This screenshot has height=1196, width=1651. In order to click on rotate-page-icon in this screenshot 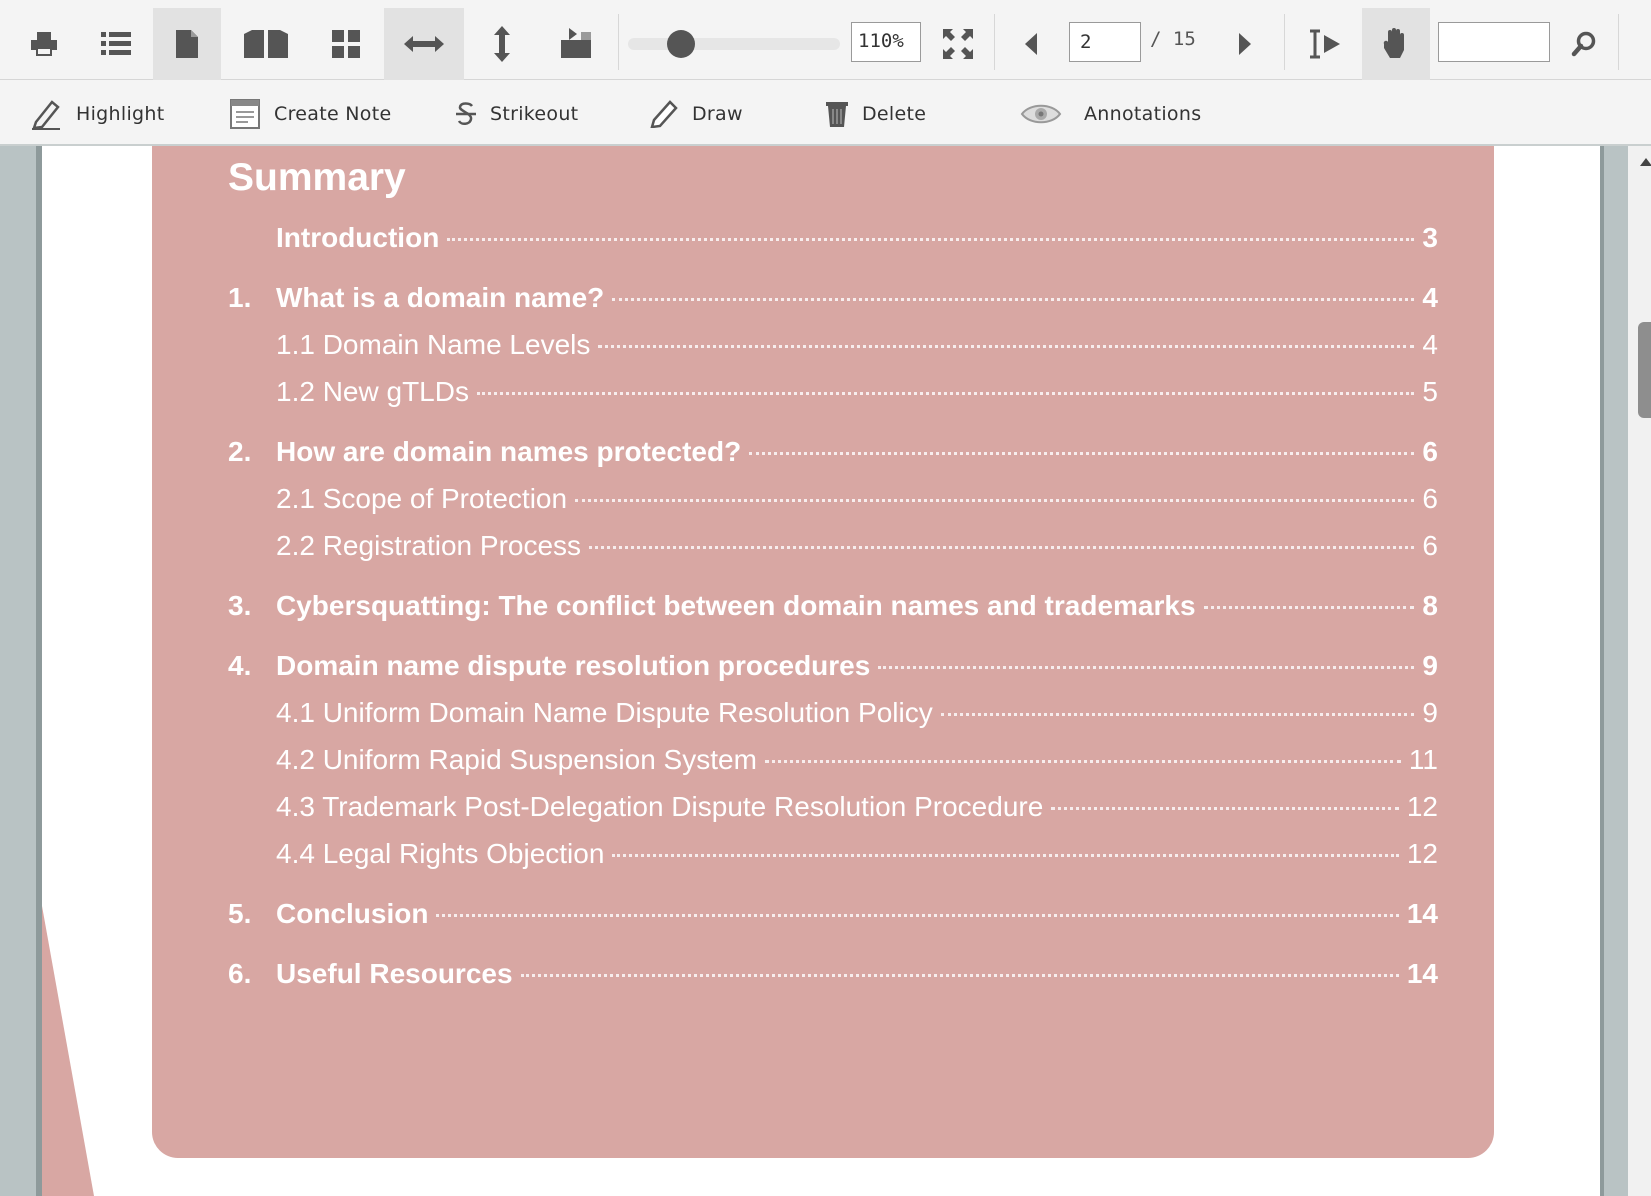, I will do `click(576, 43)`.